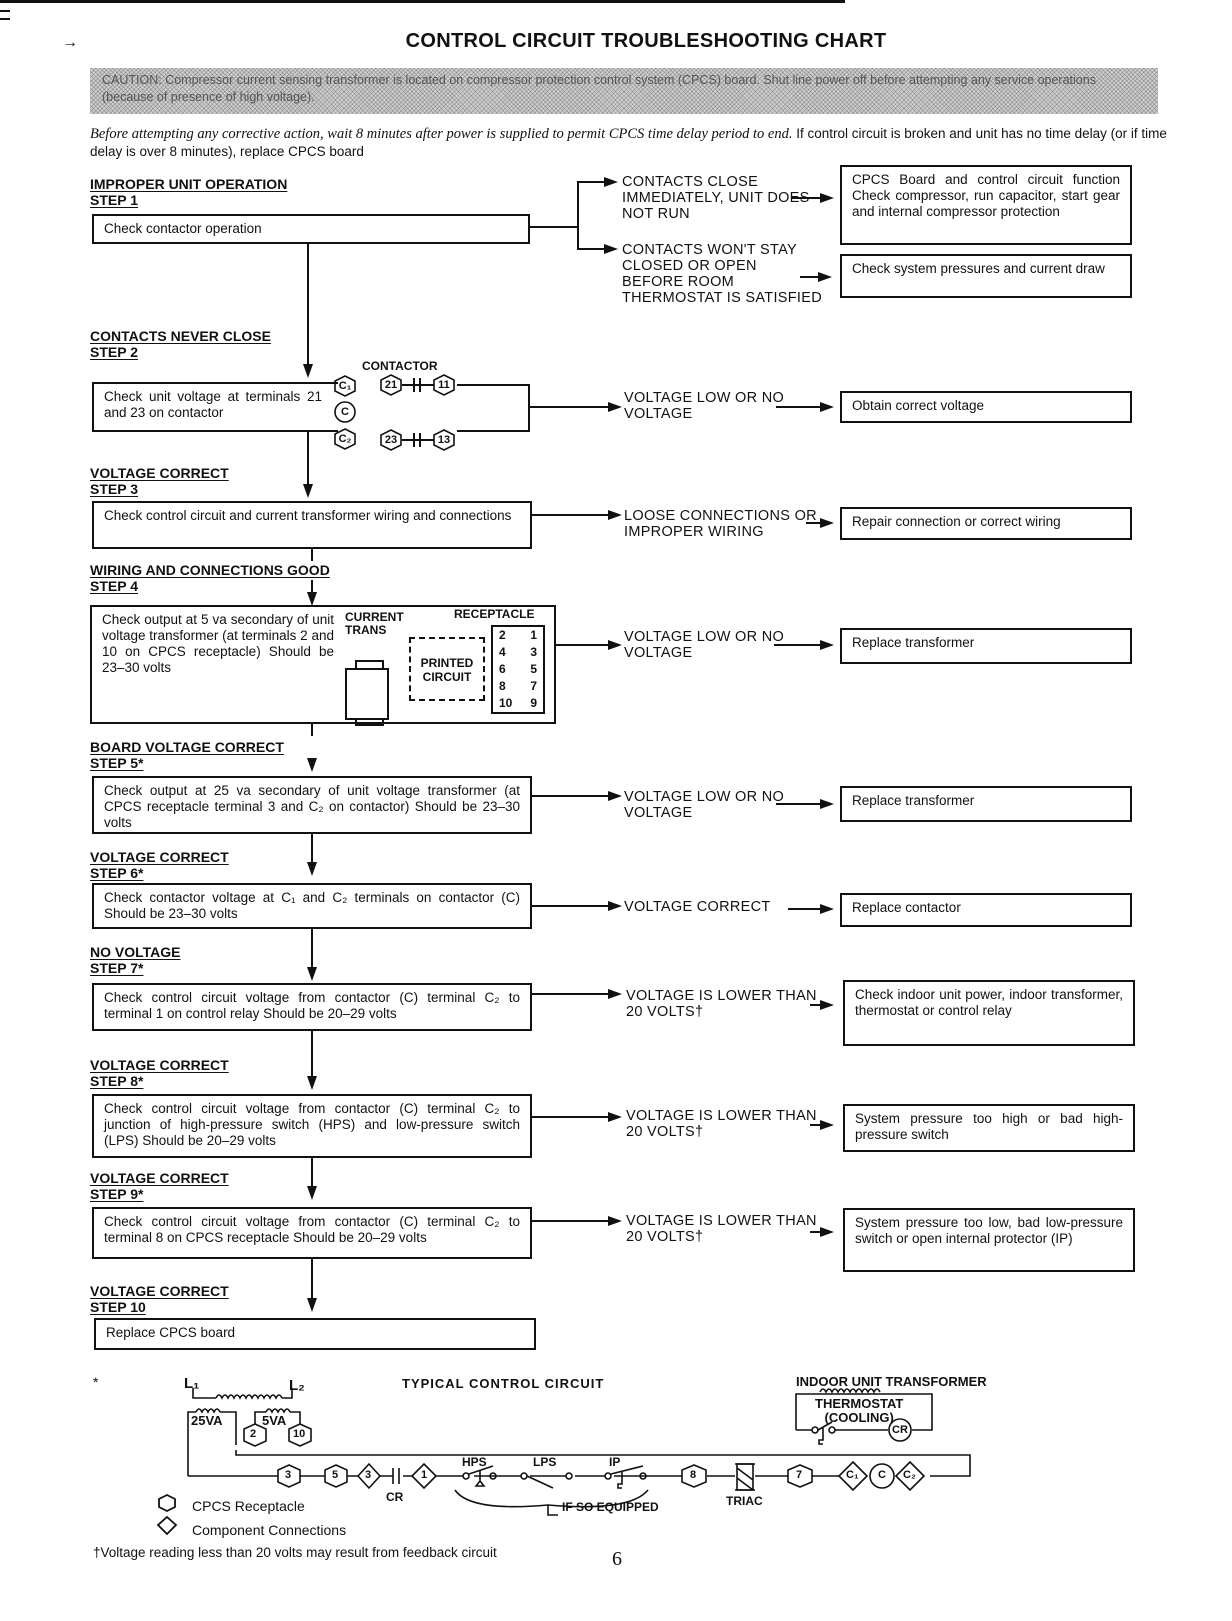 This screenshot has height=1621, width=1232. I want to click on chain-t3-label: 3, so click(288, 1475).